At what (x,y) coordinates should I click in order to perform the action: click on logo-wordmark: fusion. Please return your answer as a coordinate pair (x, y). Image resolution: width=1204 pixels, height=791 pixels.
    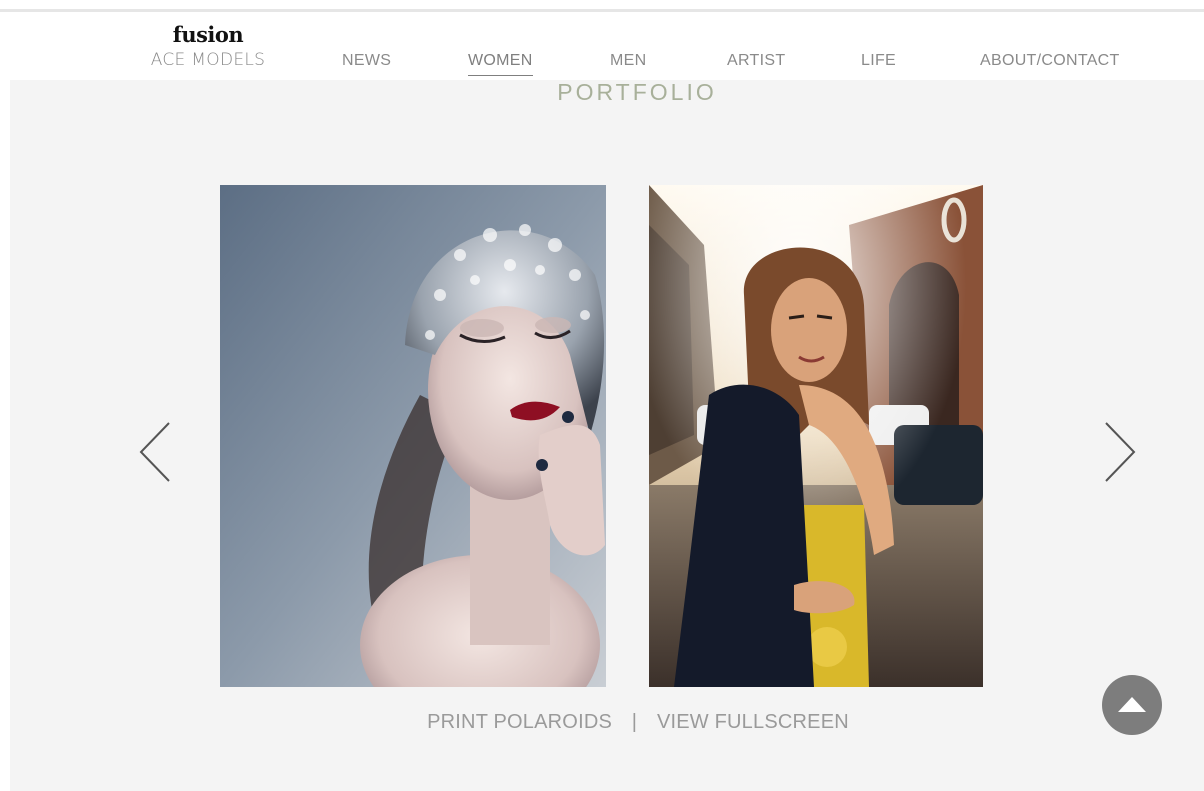
    Looking at the image, I should click on (208, 34).